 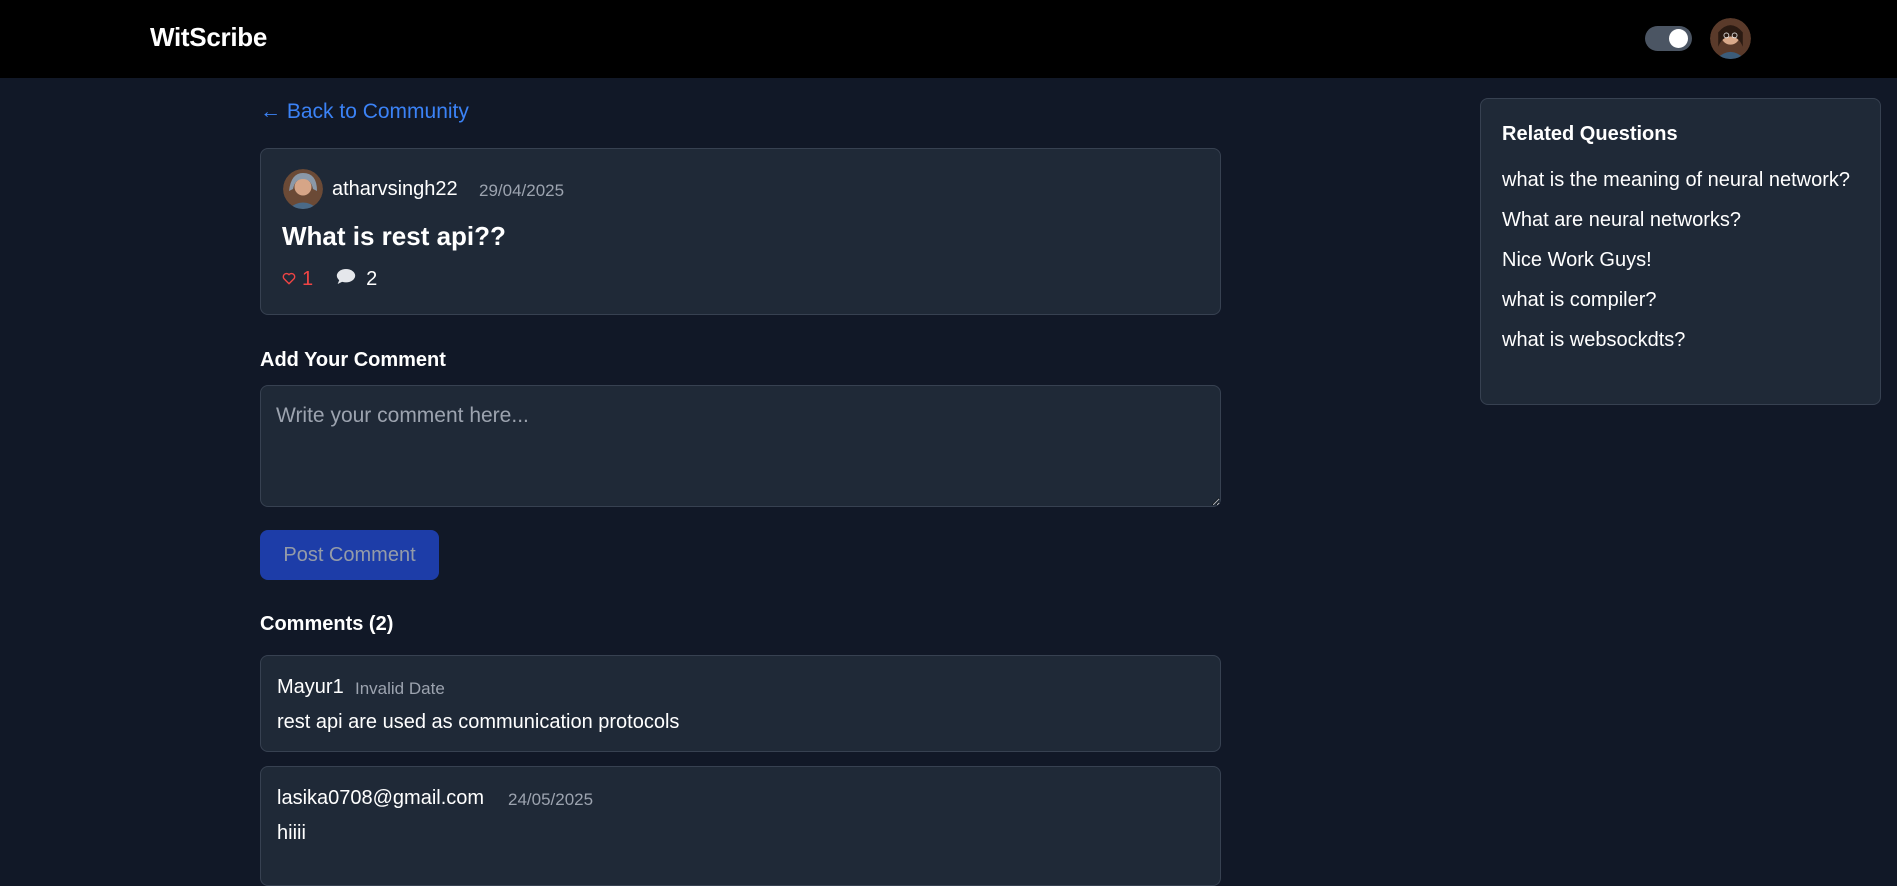 I want to click on theme-toggle, so click(x=1668, y=38).